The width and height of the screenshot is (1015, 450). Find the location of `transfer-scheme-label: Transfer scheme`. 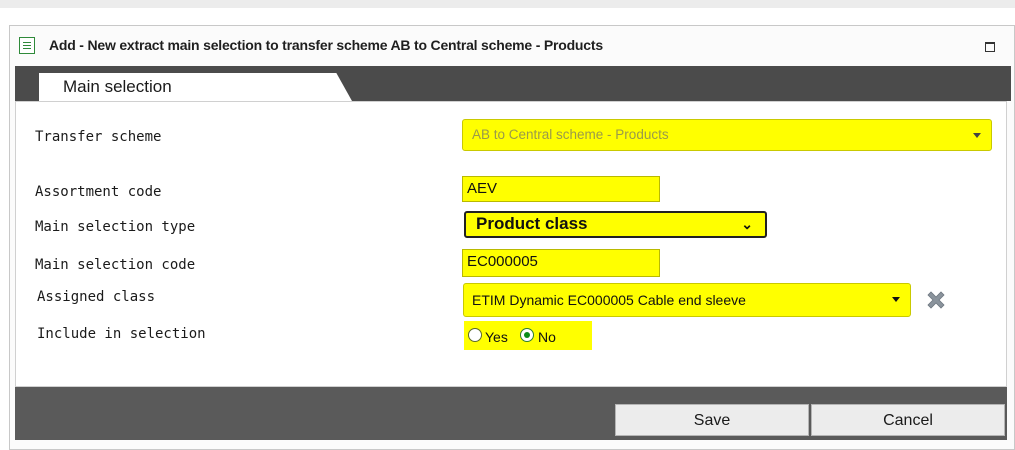

transfer-scheme-label: Transfer scheme is located at coordinates (98, 137).